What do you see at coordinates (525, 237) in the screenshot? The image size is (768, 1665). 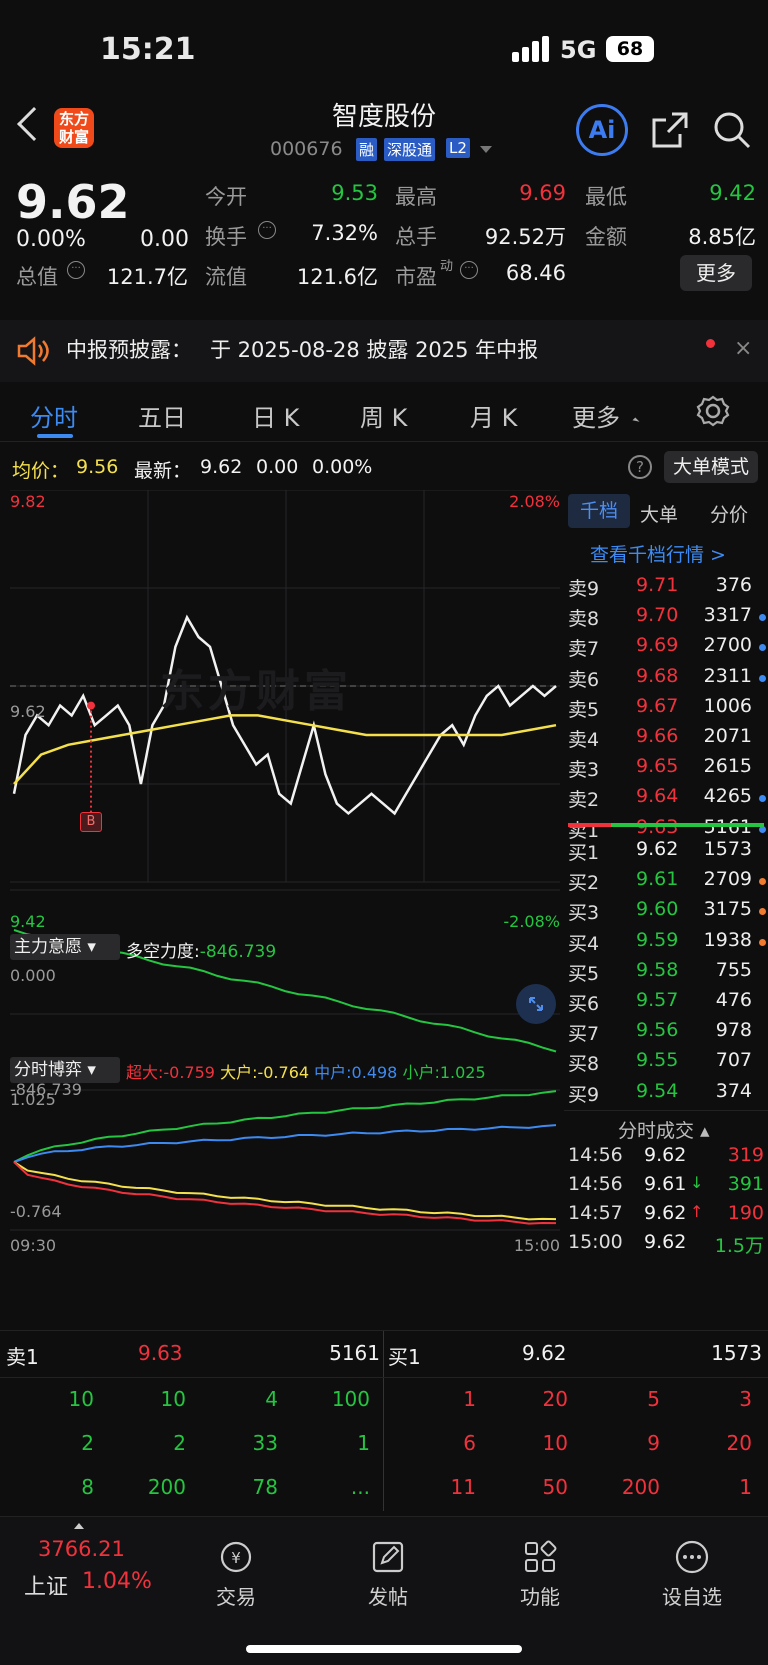 I see `volume-value: 92.52万` at bounding box center [525, 237].